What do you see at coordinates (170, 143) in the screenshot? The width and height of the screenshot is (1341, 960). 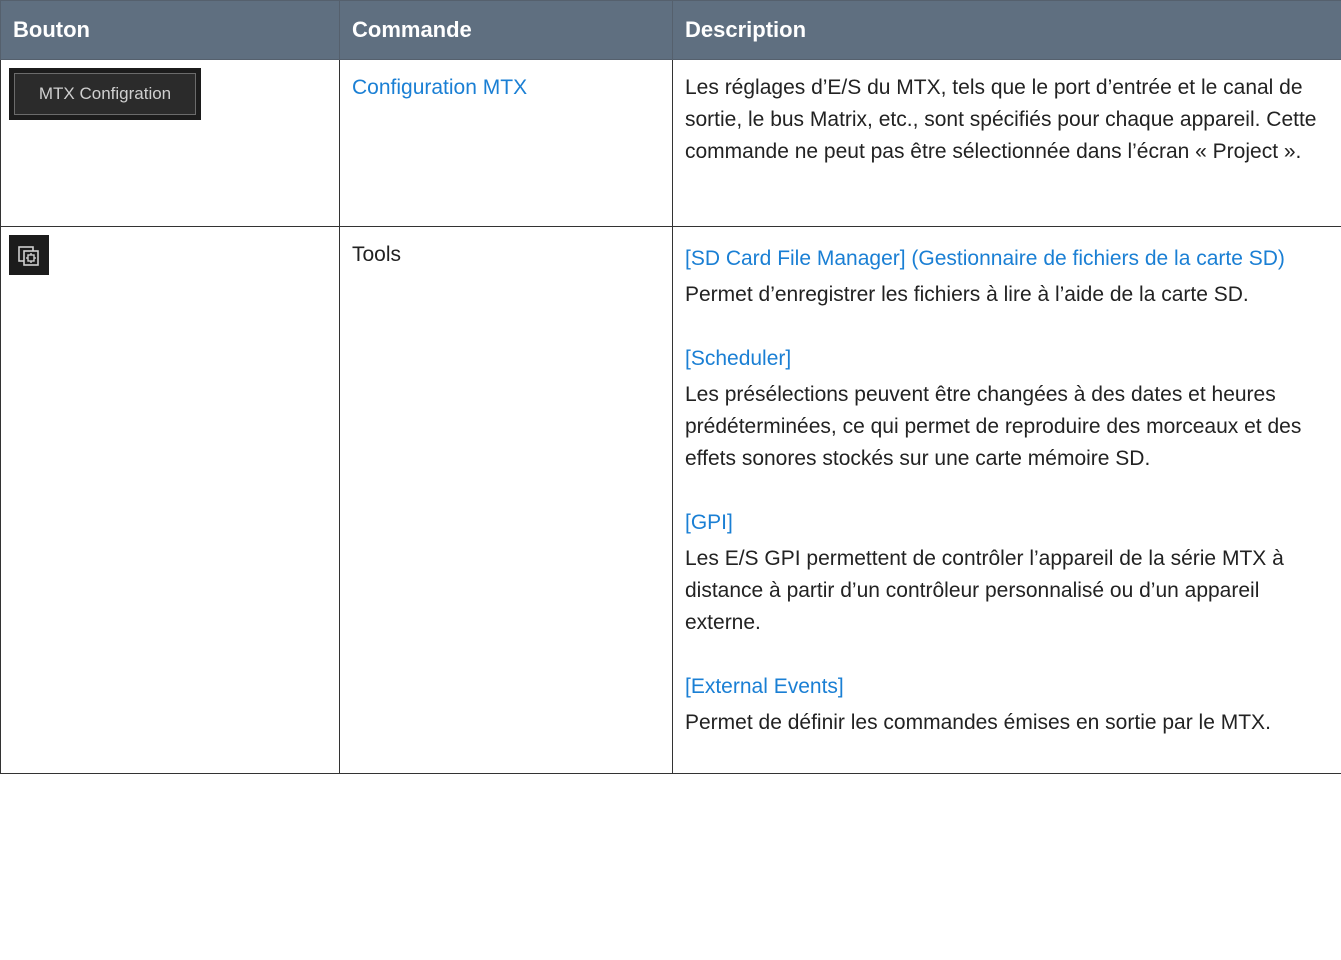 I see `button-cell: MTX Configration` at bounding box center [170, 143].